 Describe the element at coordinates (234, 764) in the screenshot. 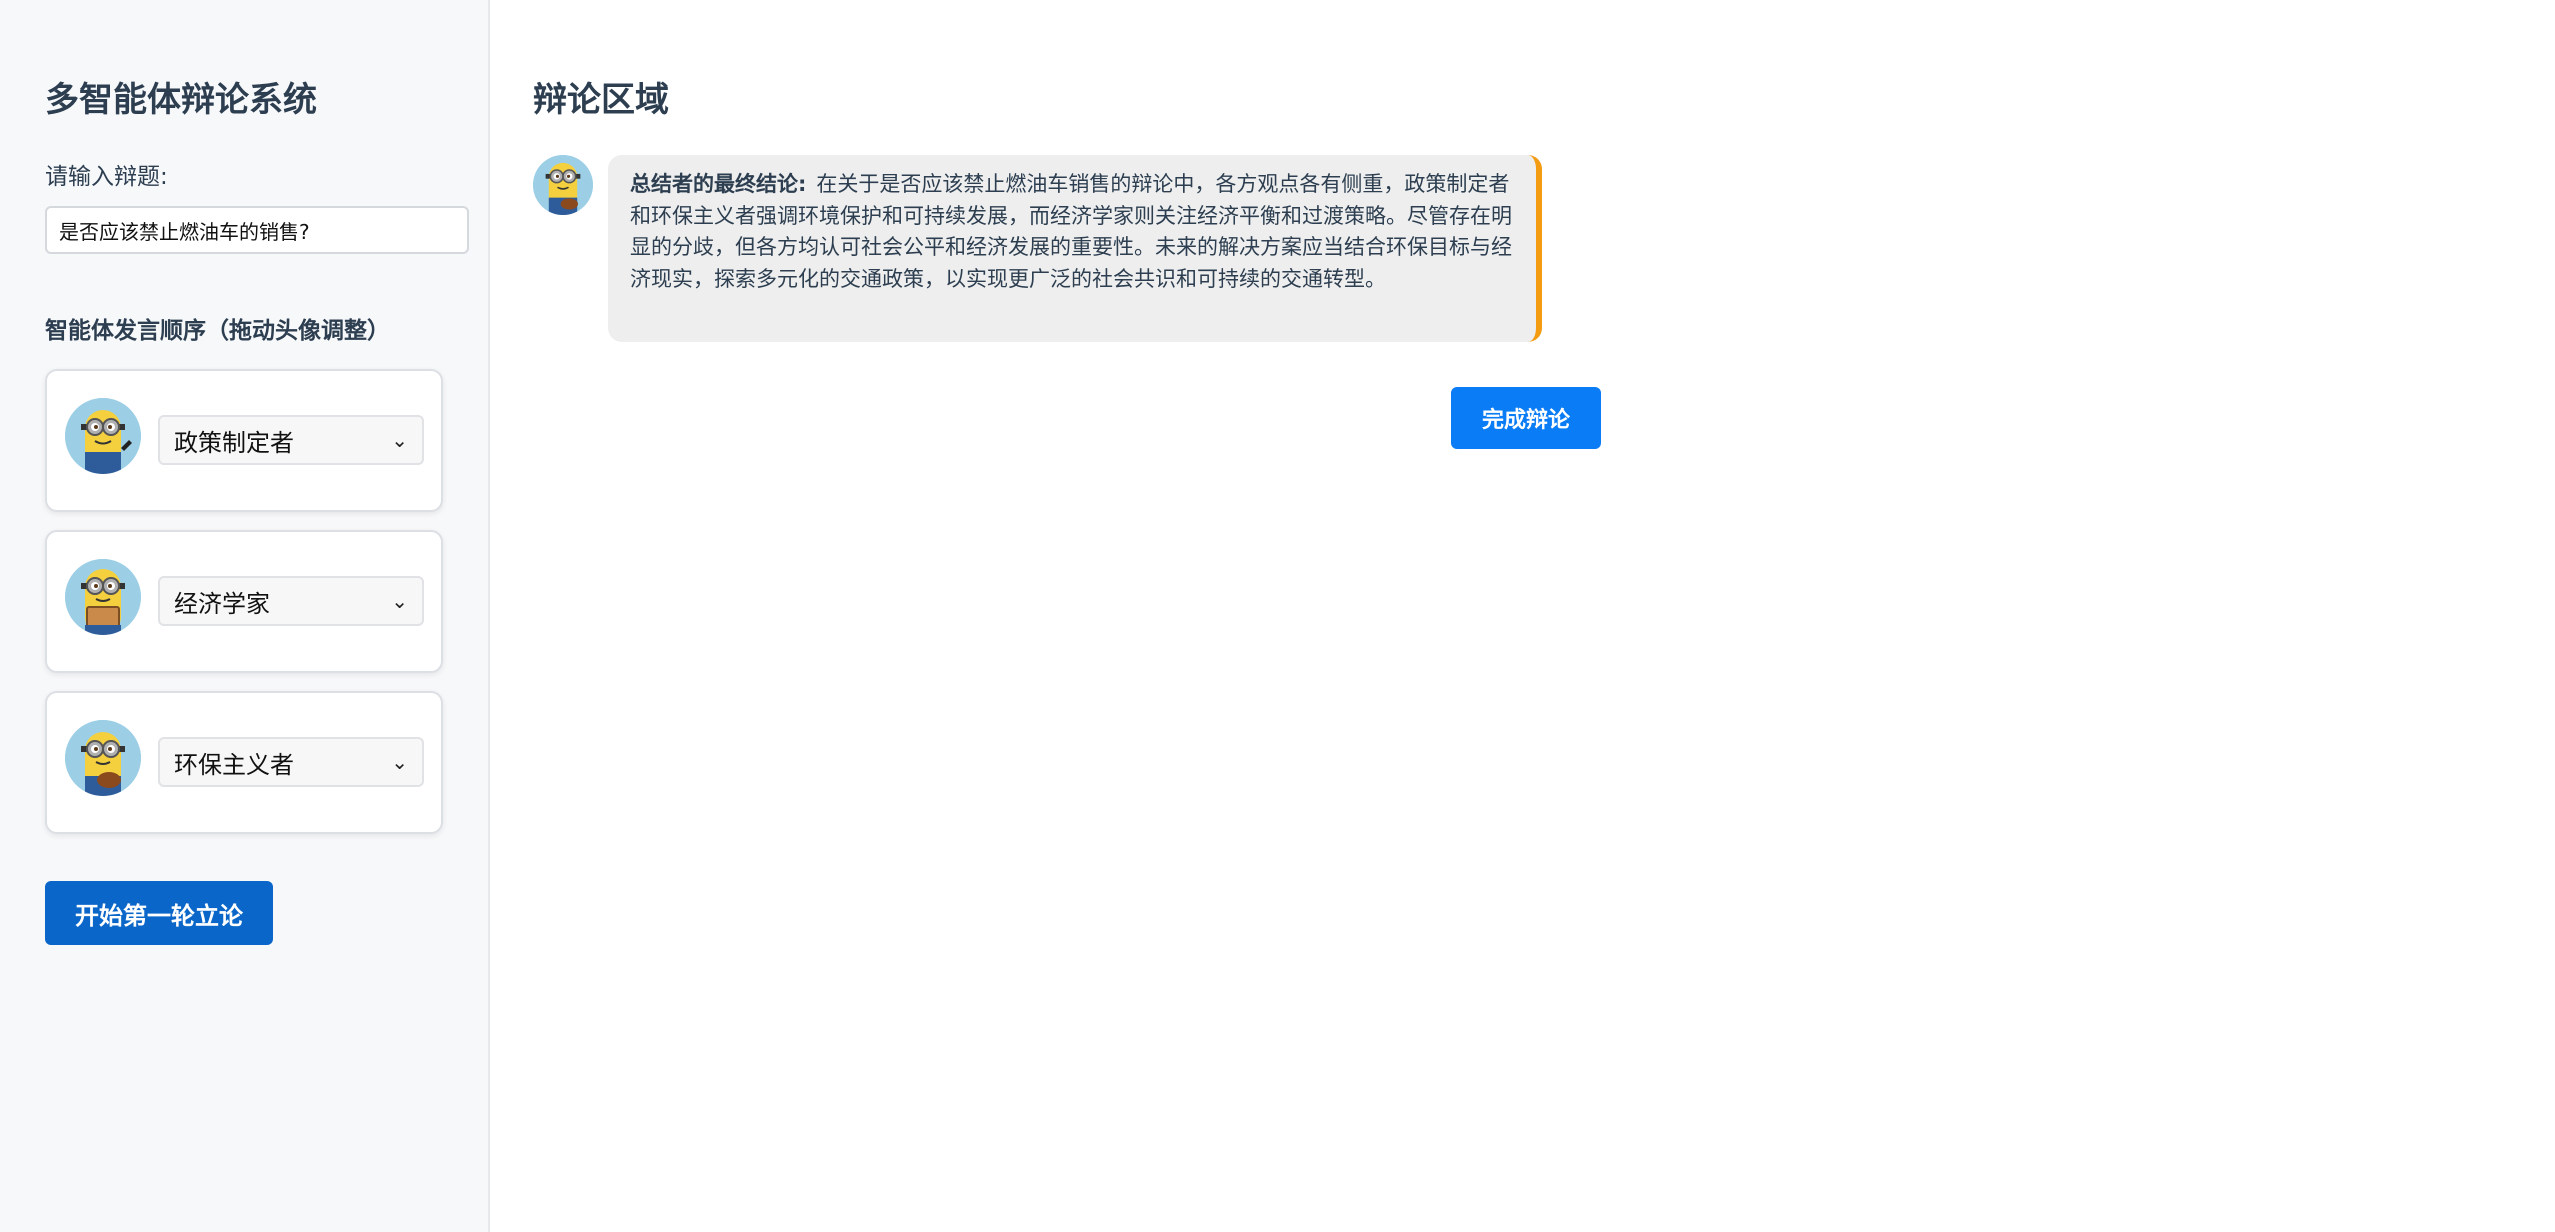

I see `role-select-value: 环保主义者` at that location.